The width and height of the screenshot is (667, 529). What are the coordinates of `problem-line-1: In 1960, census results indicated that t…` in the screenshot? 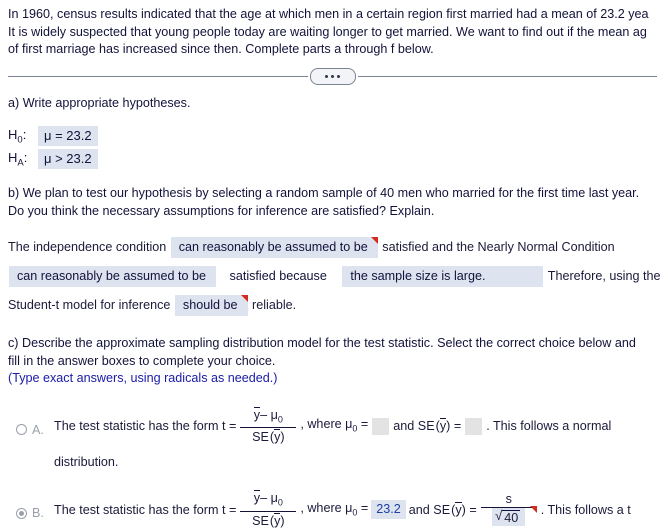 It's located at (328, 14).